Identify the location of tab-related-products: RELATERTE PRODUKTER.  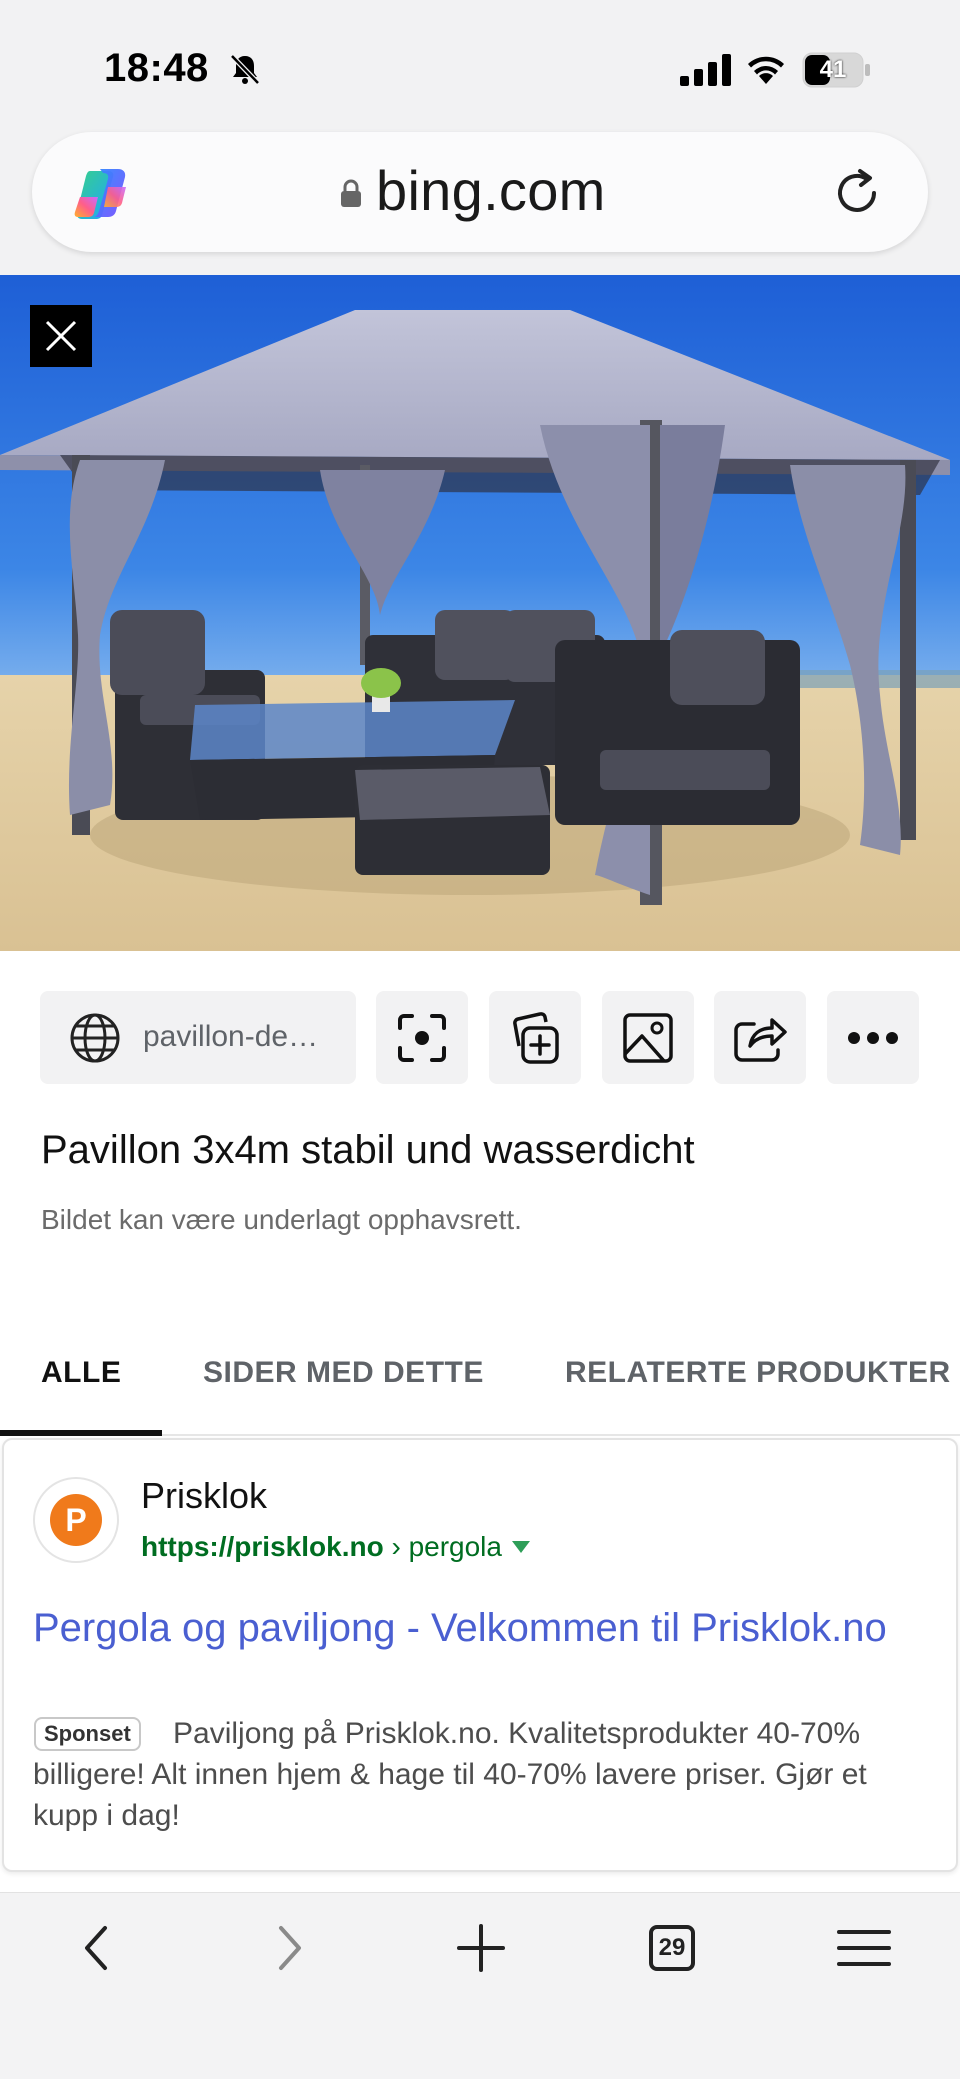
(758, 1373).